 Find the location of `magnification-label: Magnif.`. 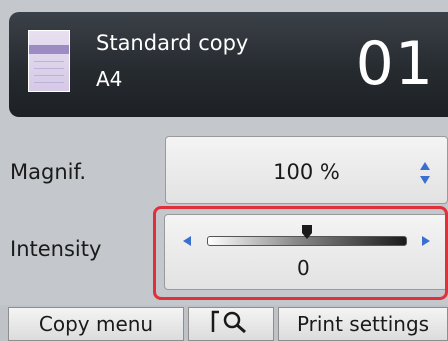

magnification-label: Magnif. is located at coordinates (48, 172).